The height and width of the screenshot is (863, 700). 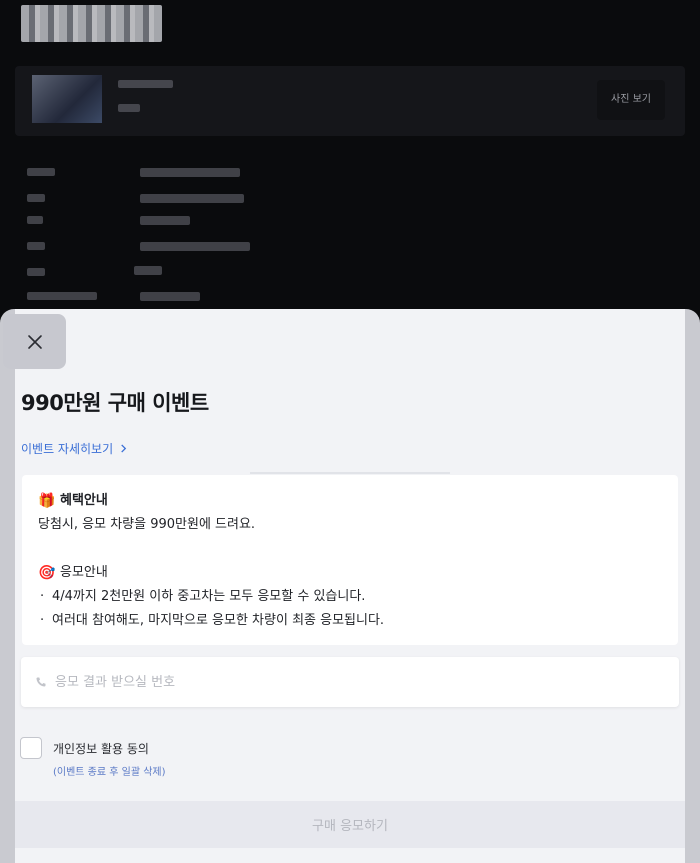 I want to click on blurred-logo, so click(x=91, y=23).